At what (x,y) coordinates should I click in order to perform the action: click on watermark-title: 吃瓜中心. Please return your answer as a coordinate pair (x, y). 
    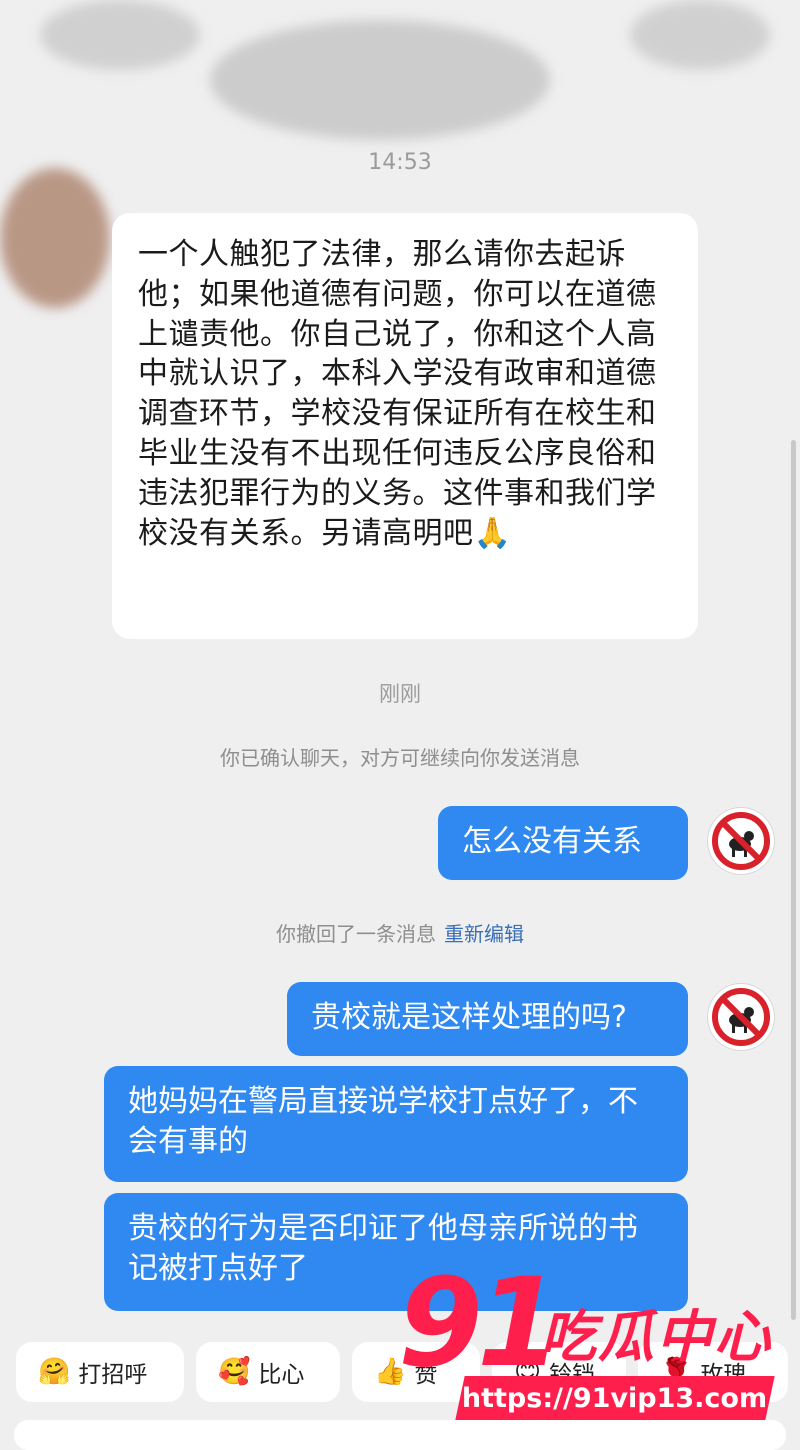
    Looking at the image, I should click on (656, 1337).